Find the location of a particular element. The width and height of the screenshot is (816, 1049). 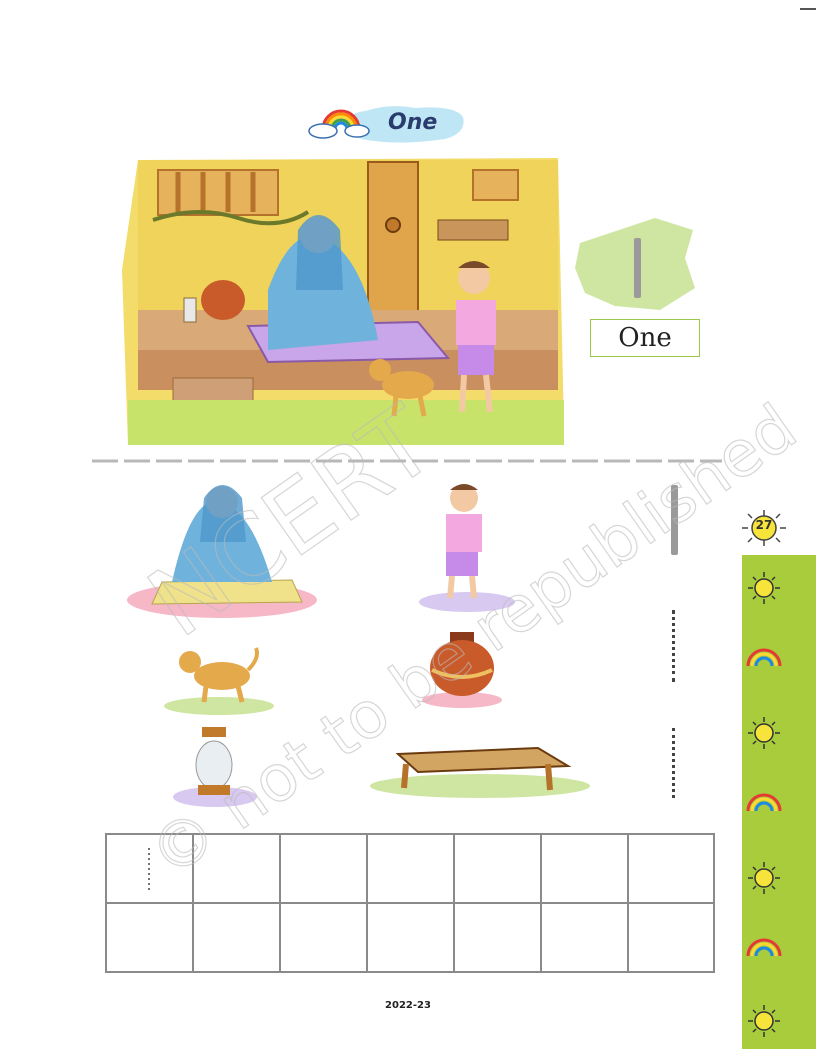

cloud-icon is located at coordinates (339, 131).